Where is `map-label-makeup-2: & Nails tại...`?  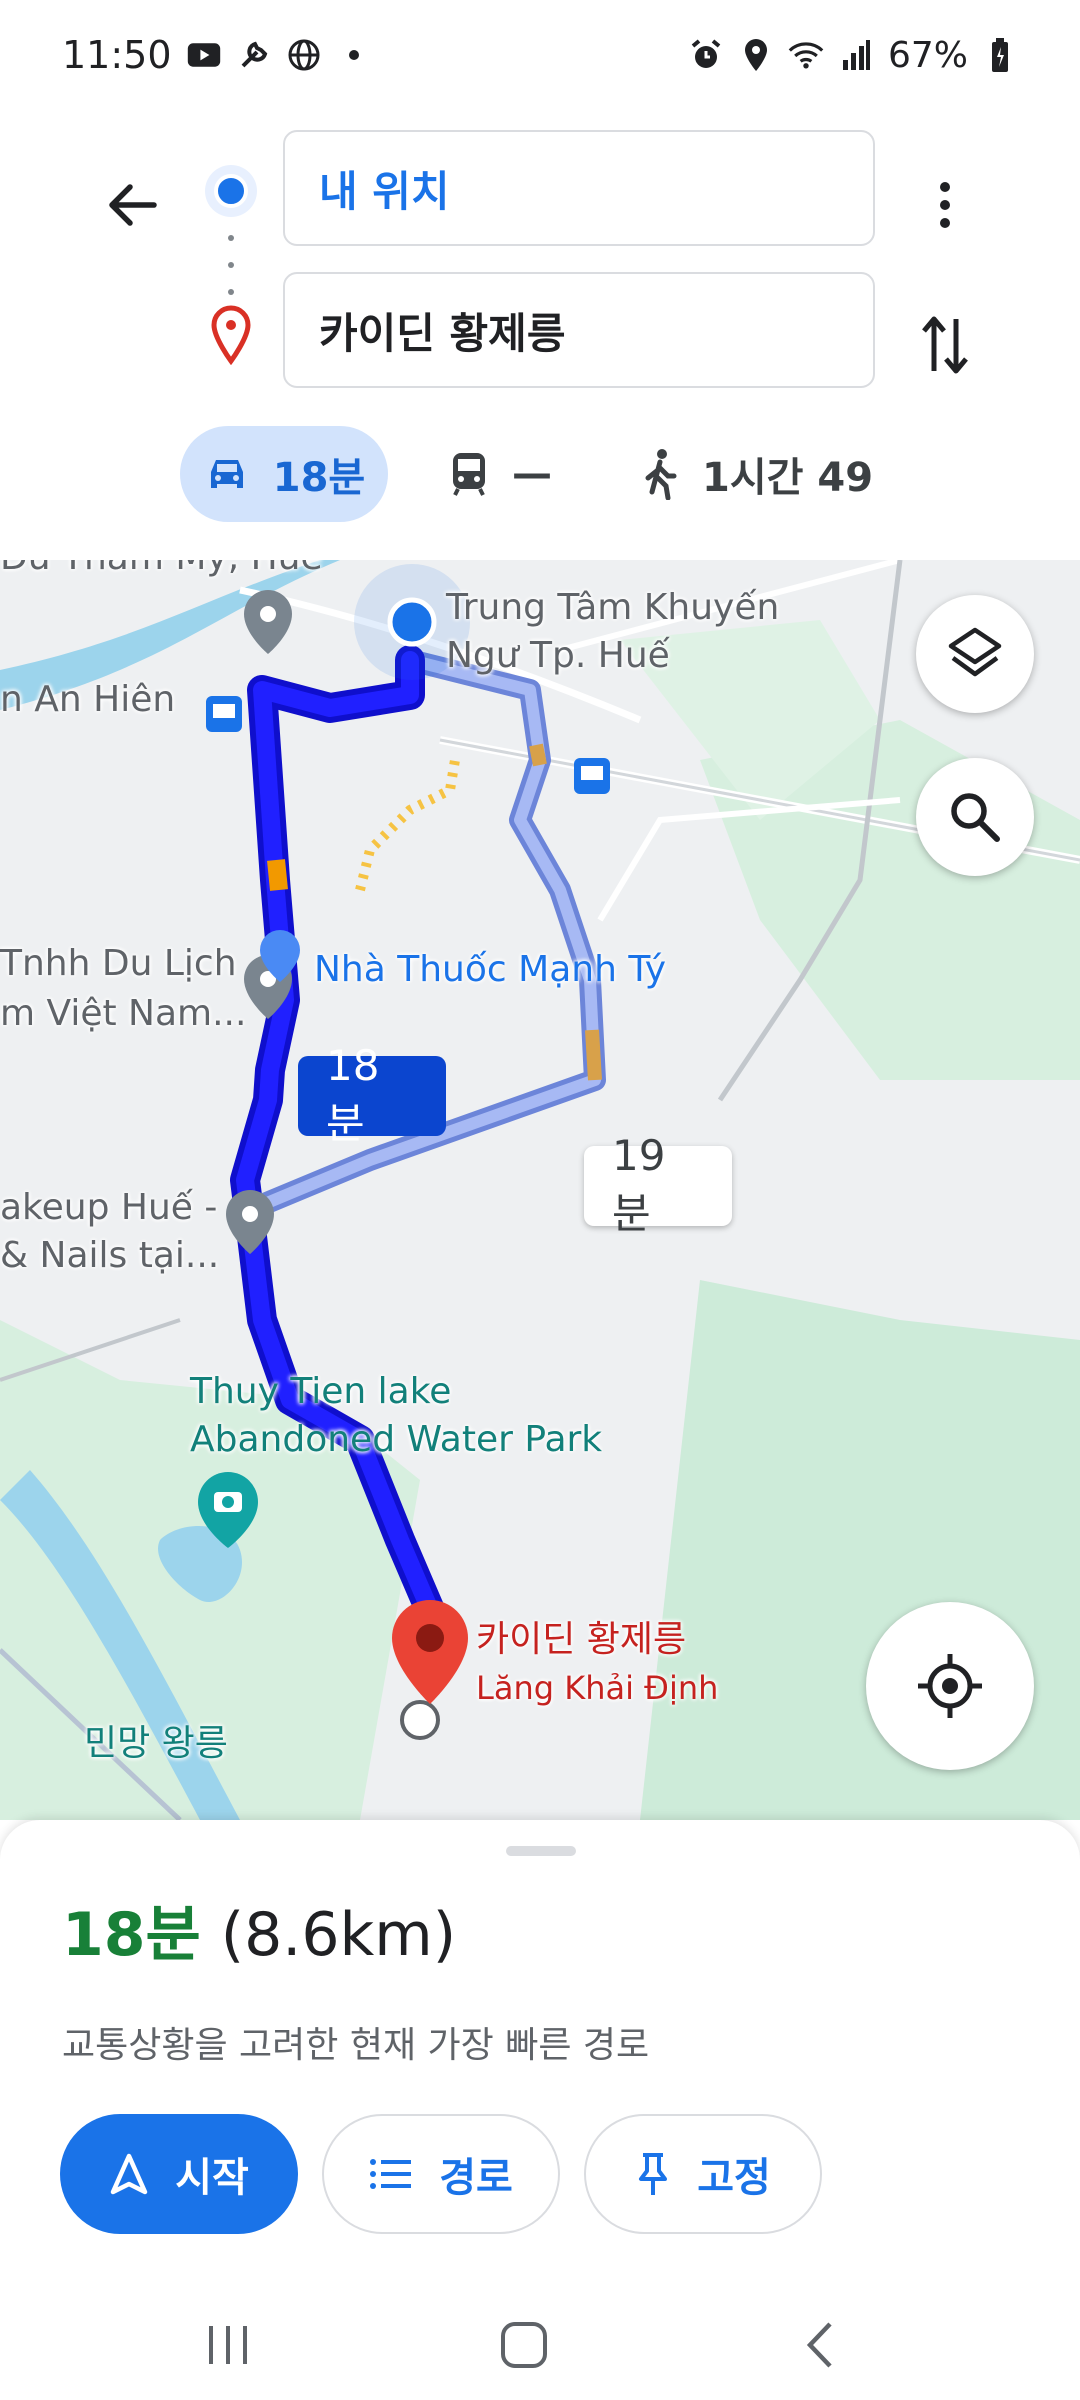 map-label-makeup-2: & Nails tại... is located at coordinates (110, 1255).